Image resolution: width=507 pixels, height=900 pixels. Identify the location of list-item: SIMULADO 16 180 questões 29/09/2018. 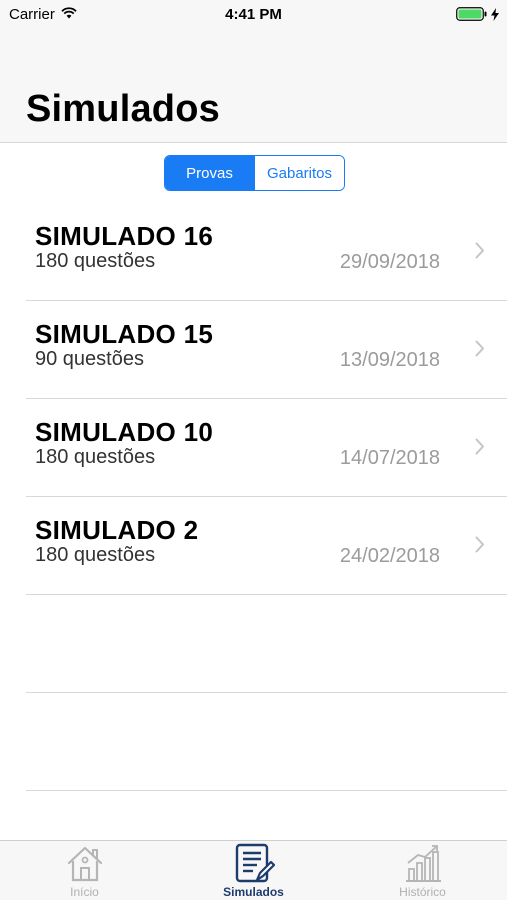
(266, 252).